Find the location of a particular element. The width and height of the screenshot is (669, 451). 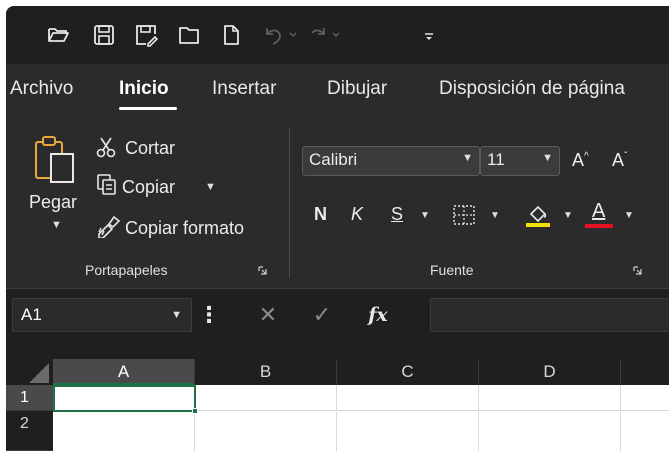

column-header-a: A is located at coordinates (124, 372).